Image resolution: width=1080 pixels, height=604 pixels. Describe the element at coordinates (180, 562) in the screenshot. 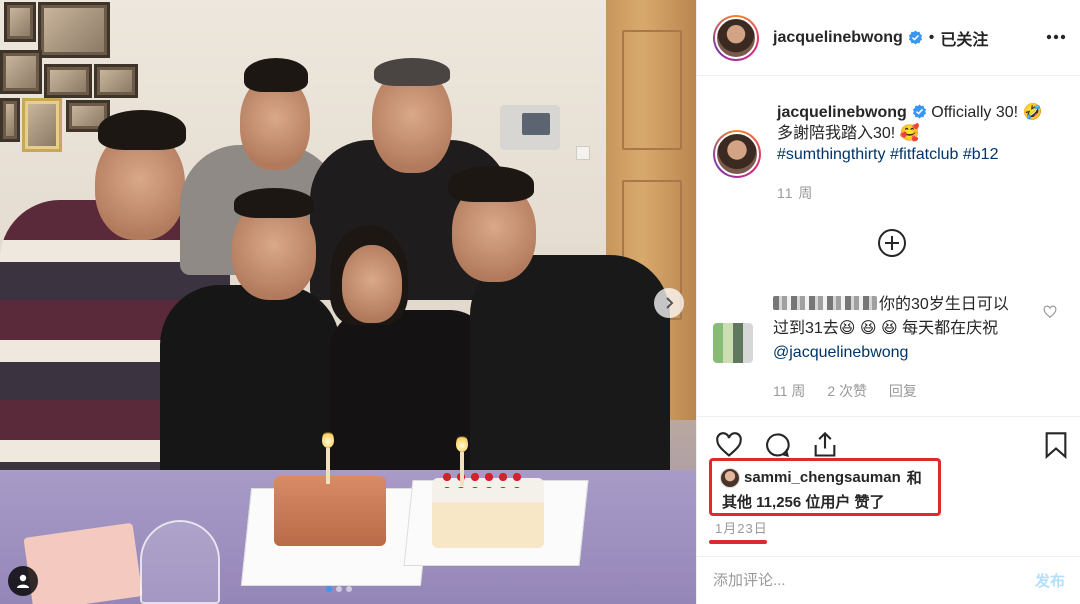

I see `wine-glass` at that location.